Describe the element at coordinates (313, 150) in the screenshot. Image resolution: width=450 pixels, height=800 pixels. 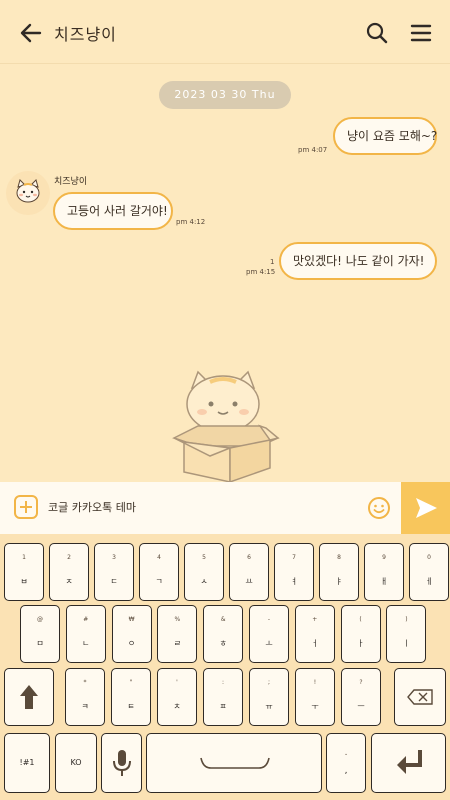
I see `message-time: pm 4:07` at that location.